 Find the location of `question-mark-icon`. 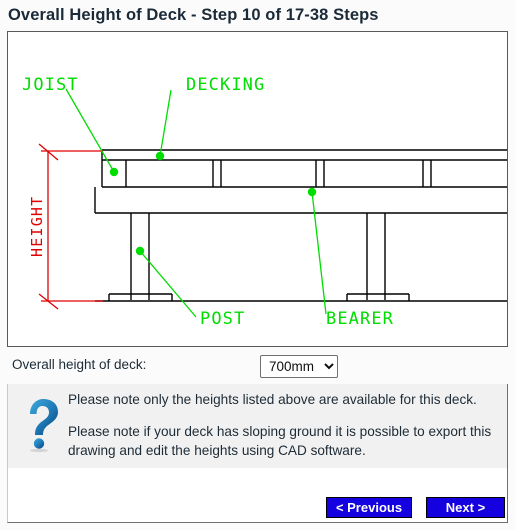

question-mark-icon is located at coordinates (42, 425).